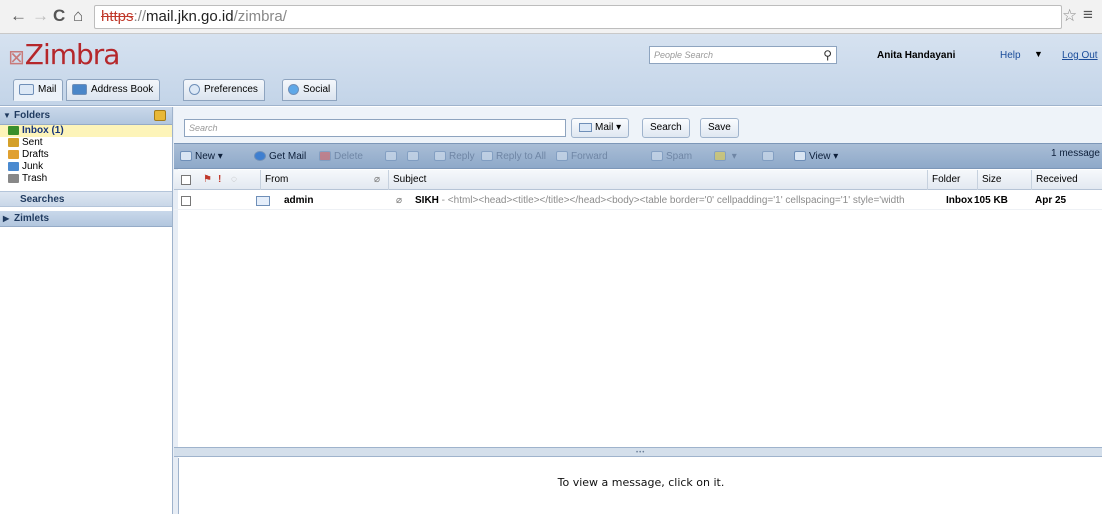 The width and height of the screenshot is (1102, 514). Describe the element at coordinates (231, 89) in the screenshot. I see `tab-label: Preferences` at that location.